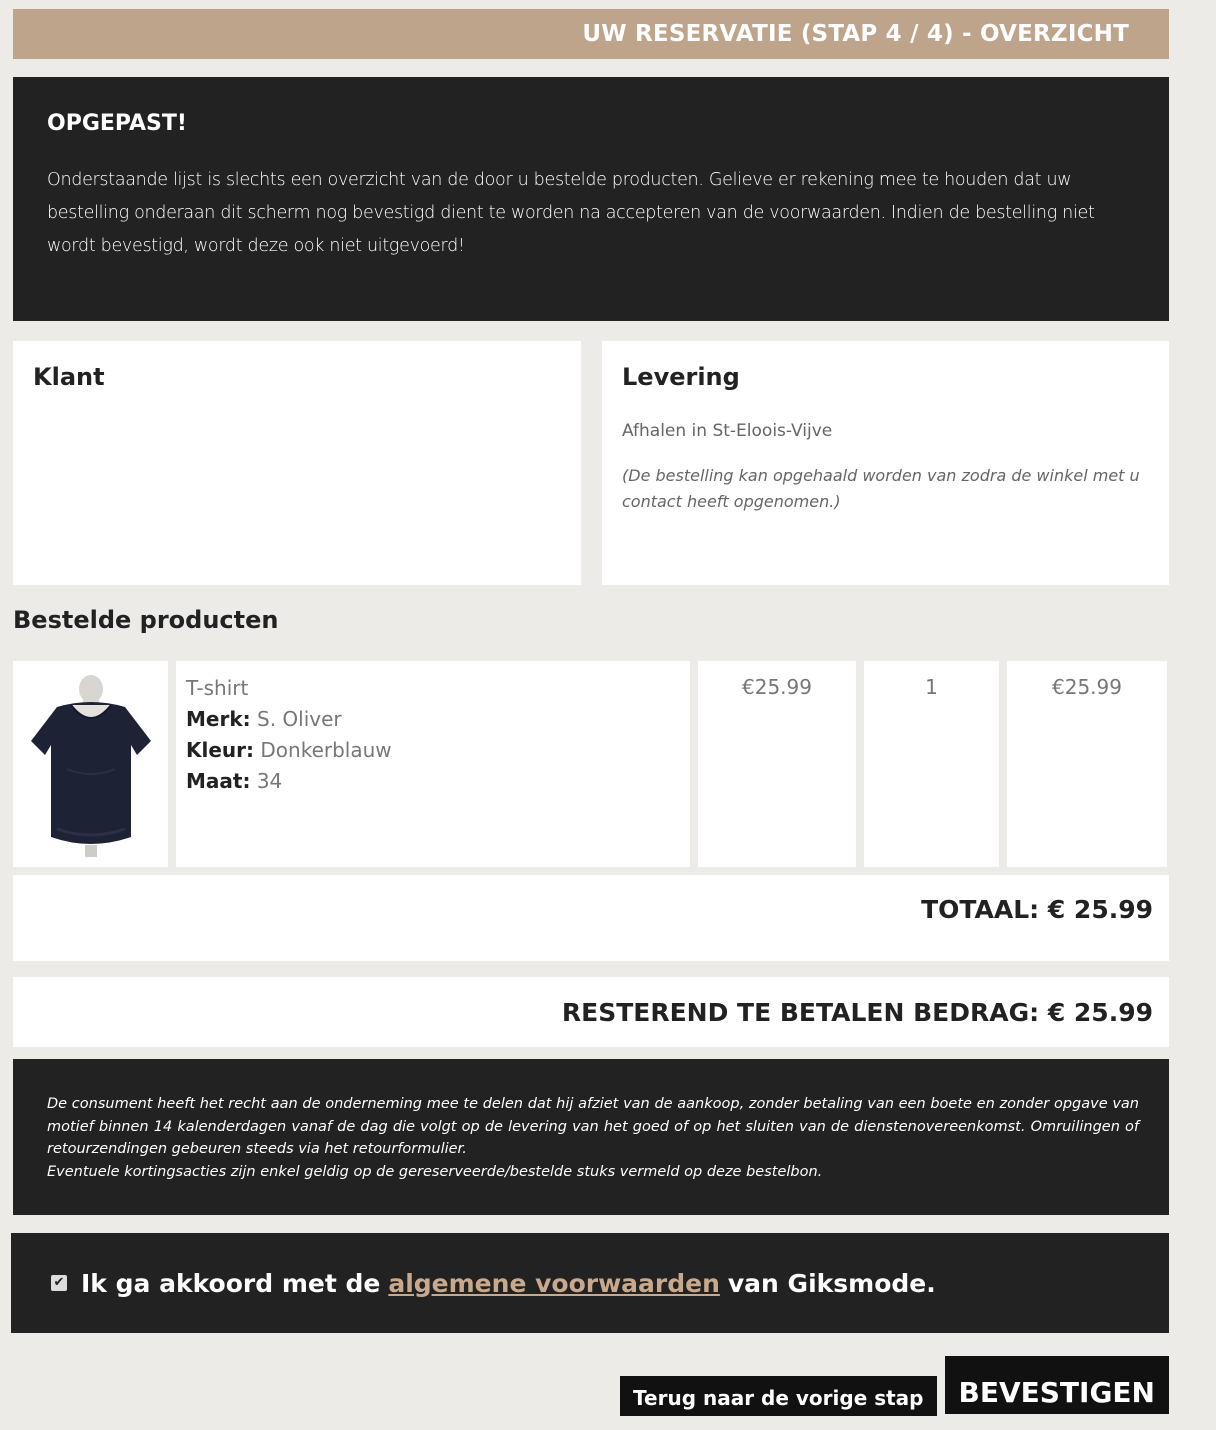 This screenshot has width=1216, height=1430. I want to click on customer-box: Klant, so click(297, 463).